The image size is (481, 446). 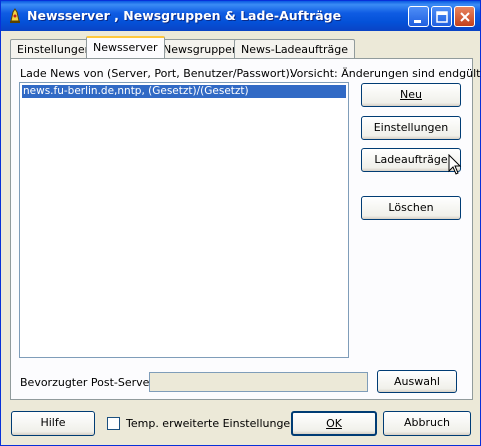 I want to click on temp-settings-checkbox, so click(x=113, y=423).